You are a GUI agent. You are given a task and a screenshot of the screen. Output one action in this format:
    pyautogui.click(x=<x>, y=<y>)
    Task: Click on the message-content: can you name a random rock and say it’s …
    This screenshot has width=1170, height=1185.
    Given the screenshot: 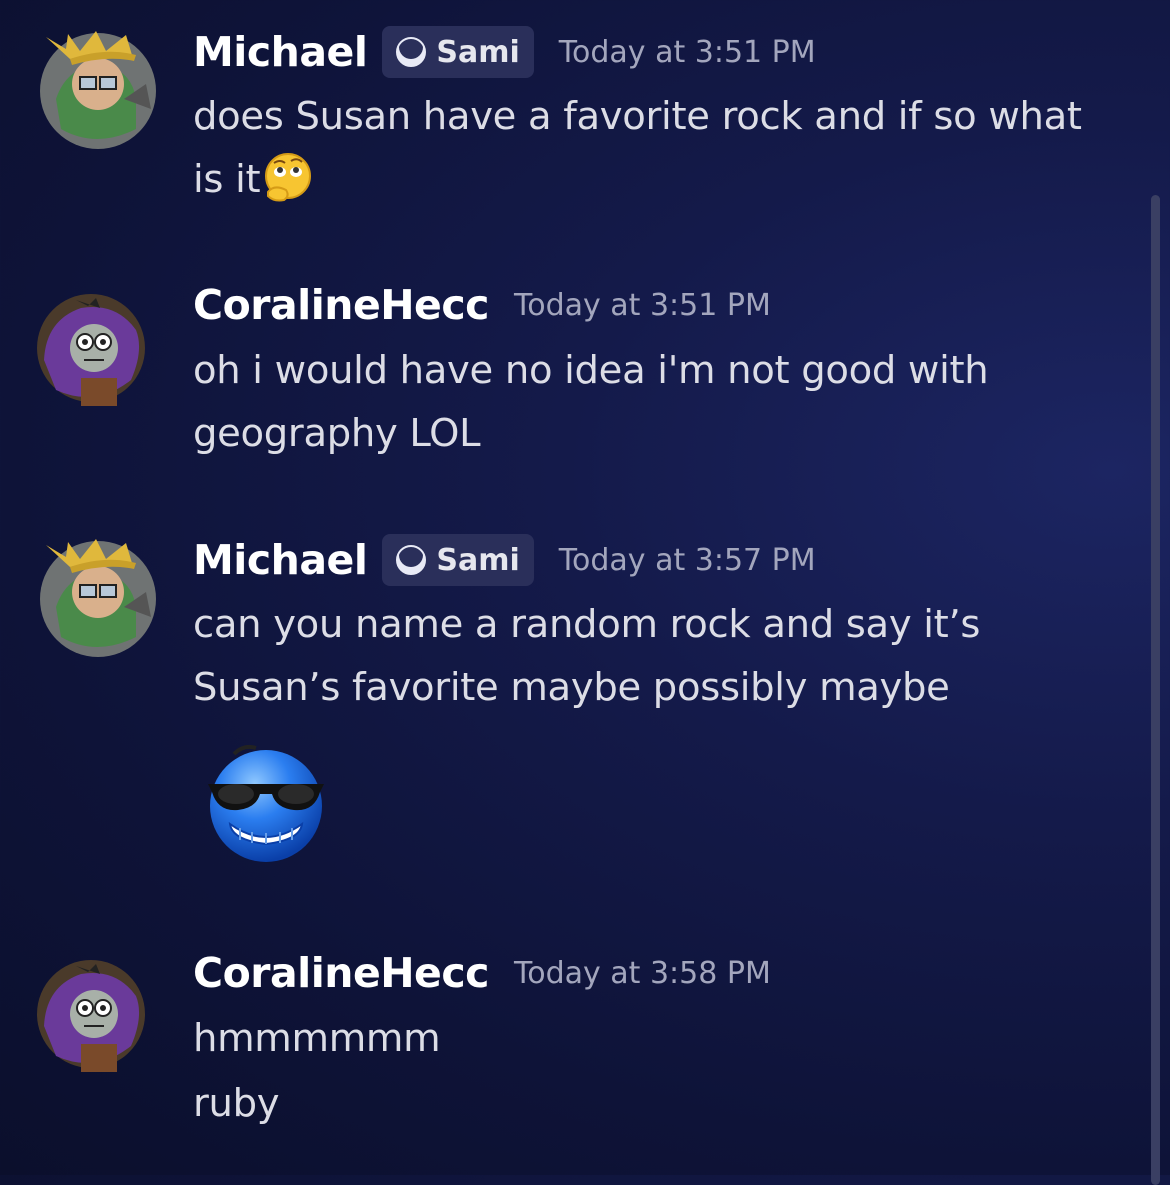 What is the action you would take?
    pyautogui.click(x=668, y=656)
    